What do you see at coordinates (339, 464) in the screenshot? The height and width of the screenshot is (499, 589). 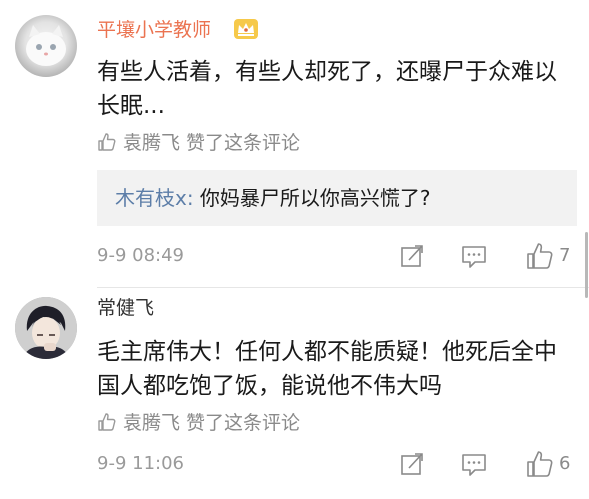 I see `comment-footer: 9-9 11:06 6` at bounding box center [339, 464].